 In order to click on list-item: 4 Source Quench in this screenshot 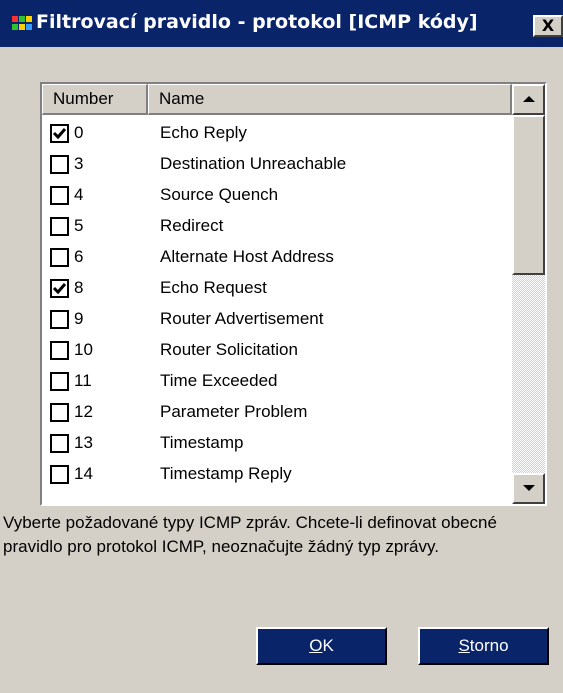, I will do `click(277, 195)`.